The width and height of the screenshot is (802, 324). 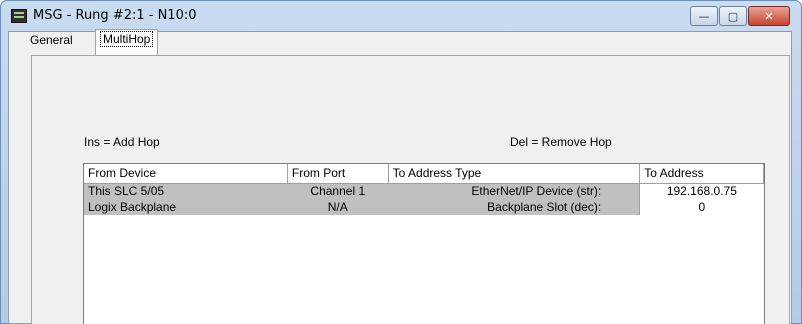 What do you see at coordinates (186, 207) in the screenshot?
I see `from-device-cell: Logix Backplane` at bounding box center [186, 207].